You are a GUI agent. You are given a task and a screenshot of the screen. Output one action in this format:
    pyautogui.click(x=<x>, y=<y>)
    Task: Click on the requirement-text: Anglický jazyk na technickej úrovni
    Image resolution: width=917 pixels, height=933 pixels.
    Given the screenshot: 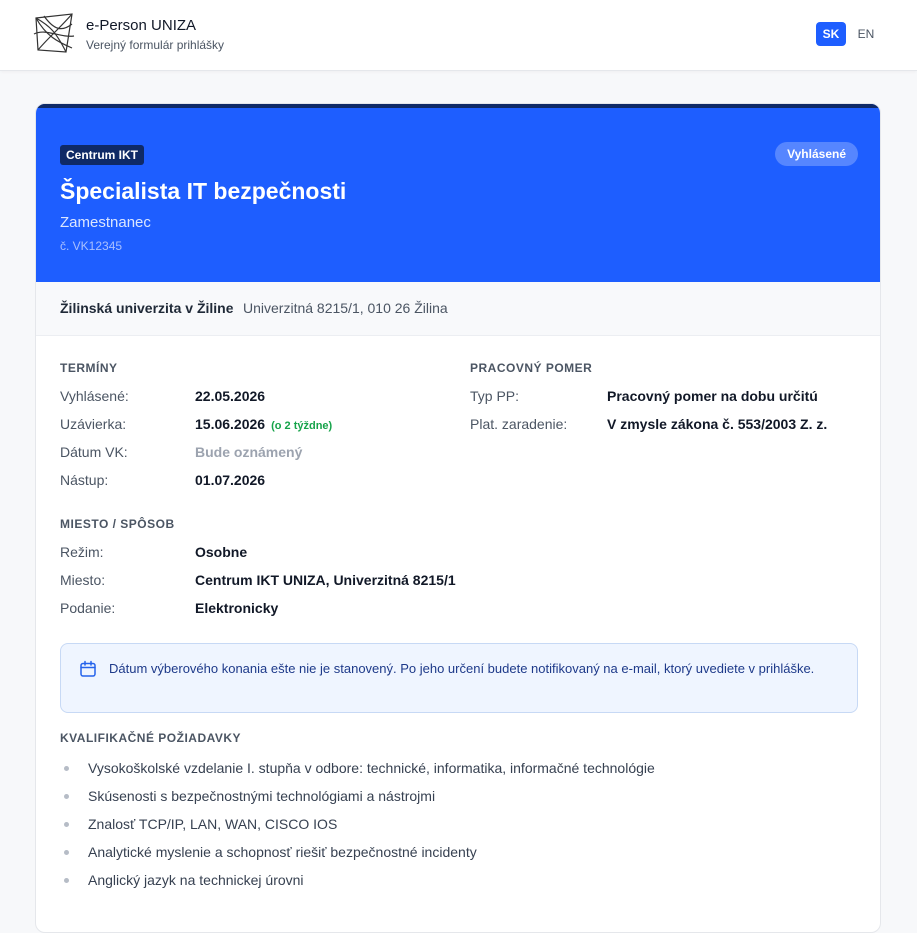 What is the action you would take?
    pyautogui.click(x=196, y=880)
    